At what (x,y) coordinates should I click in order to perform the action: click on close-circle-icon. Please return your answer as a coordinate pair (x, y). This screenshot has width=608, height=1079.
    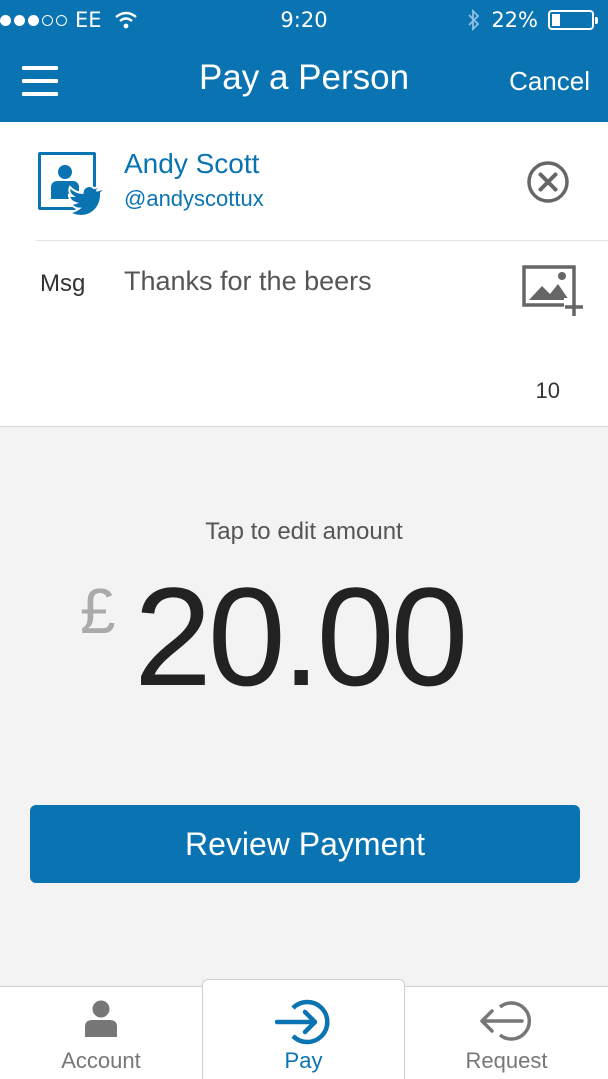
    Looking at the image, I should click on (548, 182).